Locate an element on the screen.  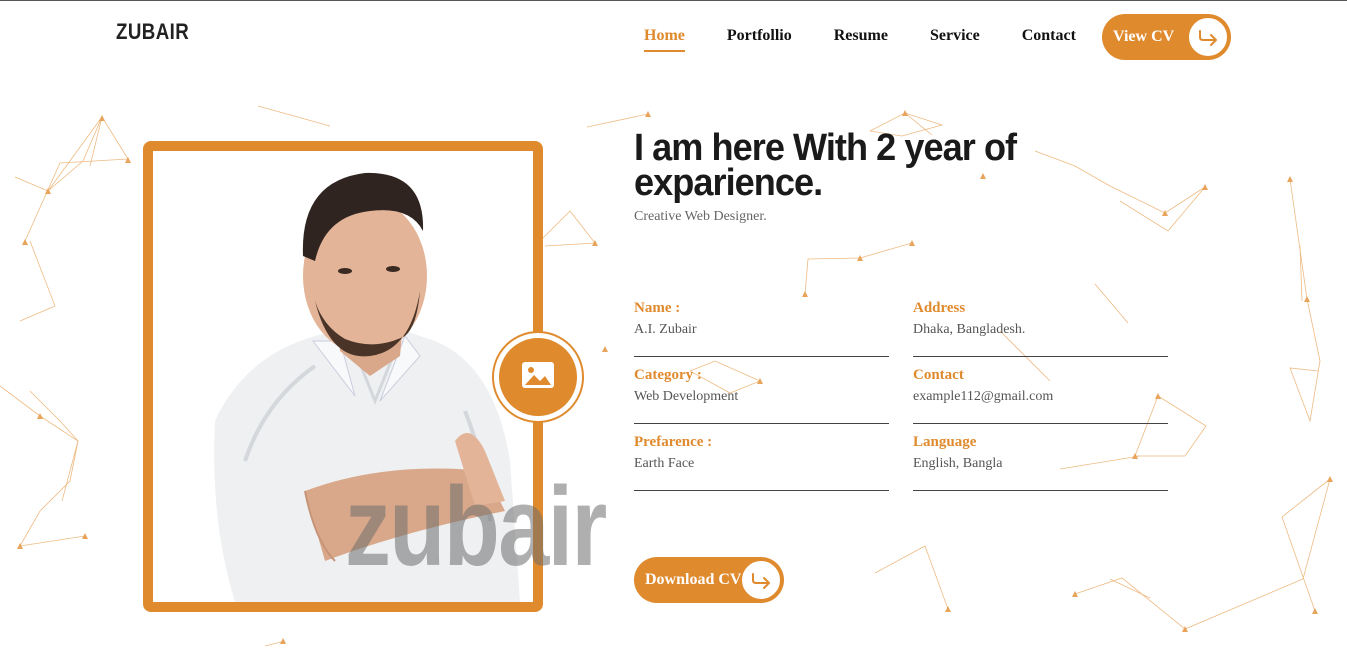
info-preference: Prefarence : Earth Face is located at coordinates (761, 462).